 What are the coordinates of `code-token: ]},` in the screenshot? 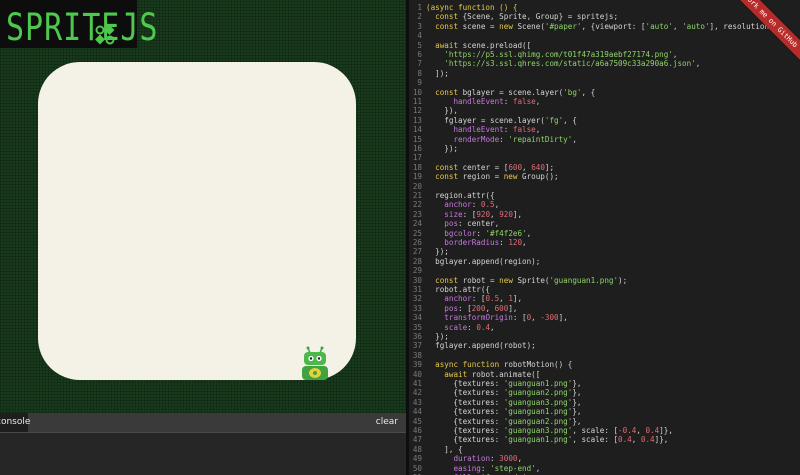 It's located at (661, 440).